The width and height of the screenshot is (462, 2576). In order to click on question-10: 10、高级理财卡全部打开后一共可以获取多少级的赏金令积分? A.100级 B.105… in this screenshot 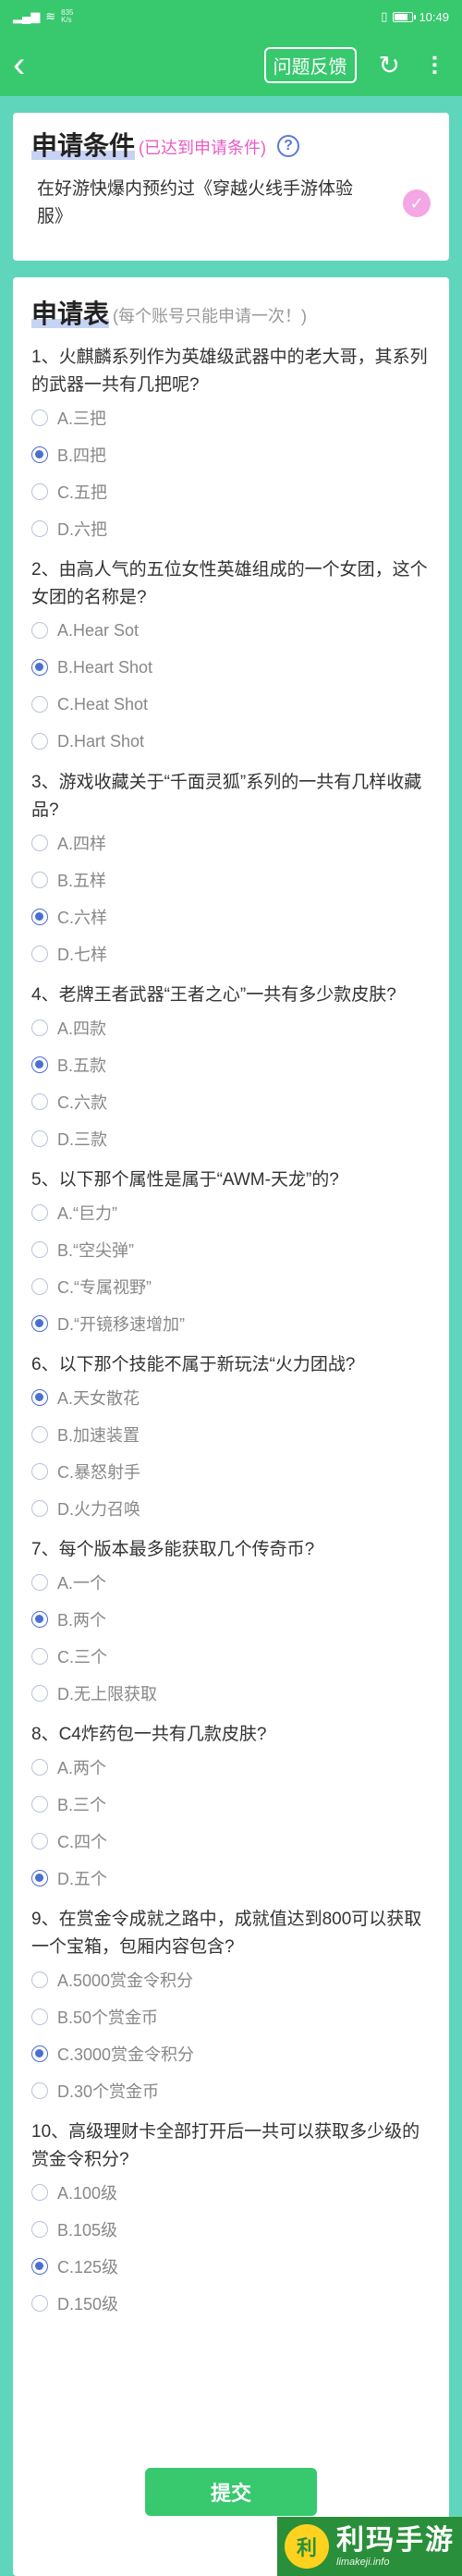, I will do `click(231, 2215)`.